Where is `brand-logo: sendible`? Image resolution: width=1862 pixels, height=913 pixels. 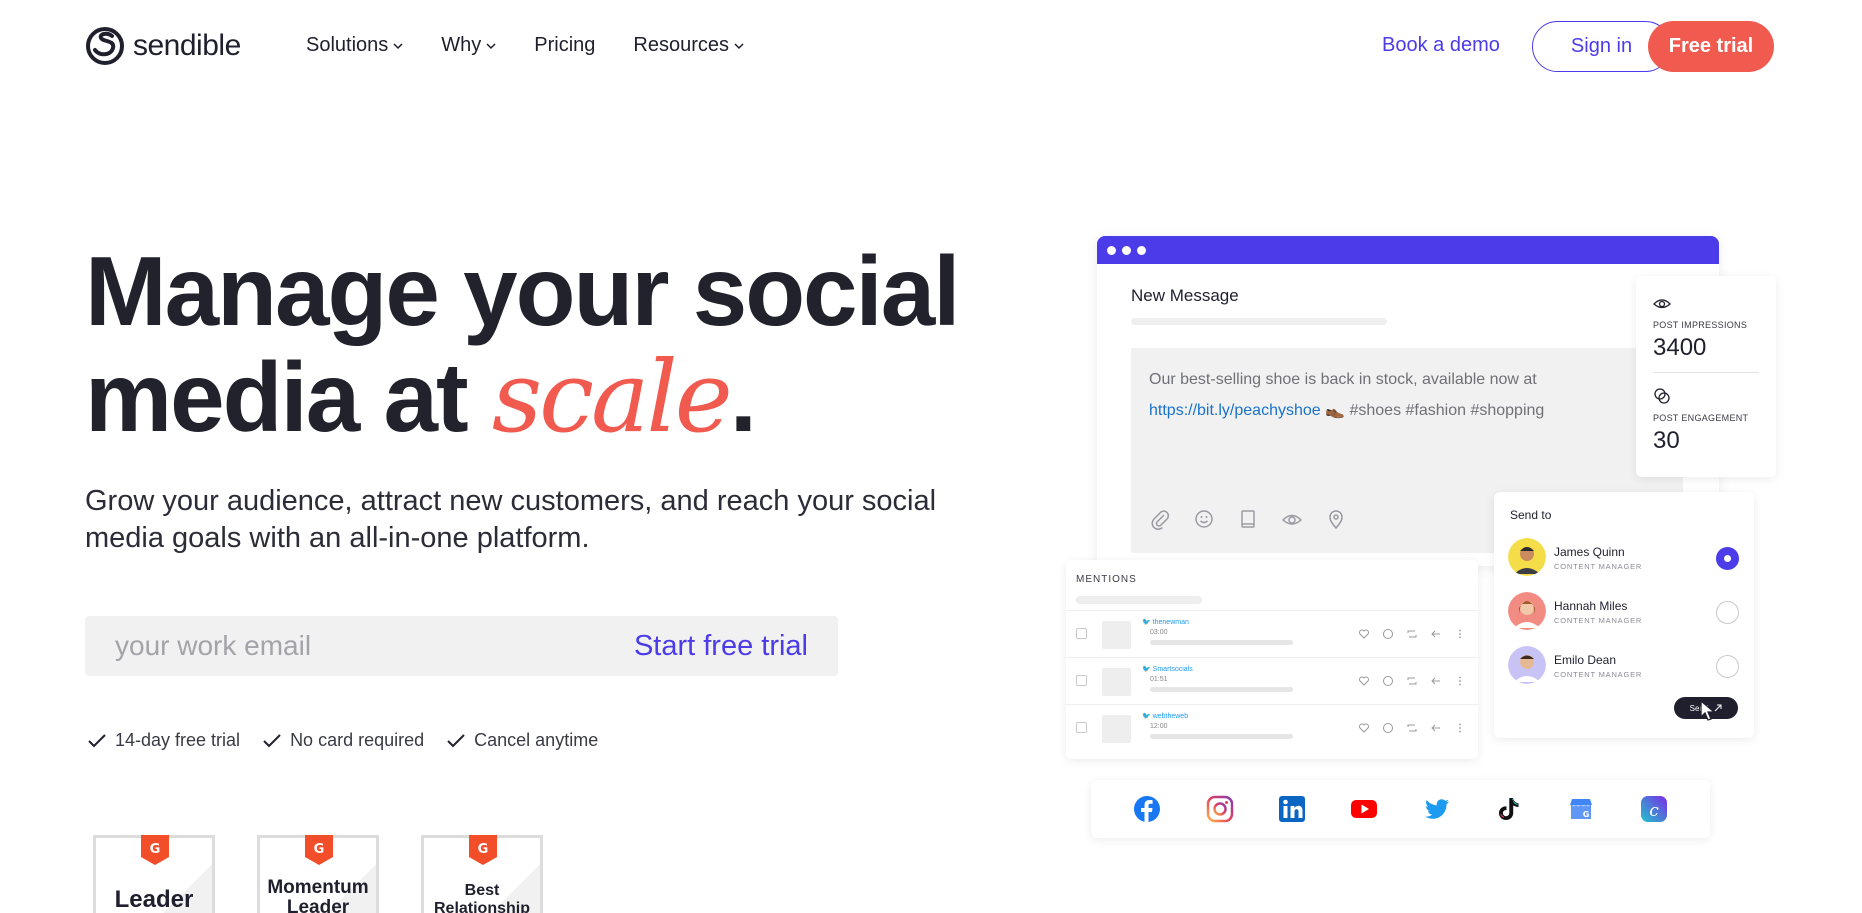
brand-logo: sendible is located at coordinates (163, 46).